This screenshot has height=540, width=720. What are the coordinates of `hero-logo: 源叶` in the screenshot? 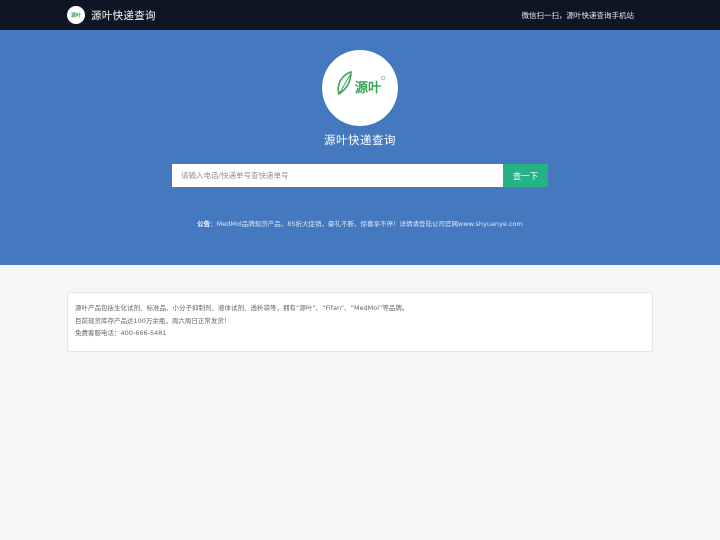 It's located at (360, 88).